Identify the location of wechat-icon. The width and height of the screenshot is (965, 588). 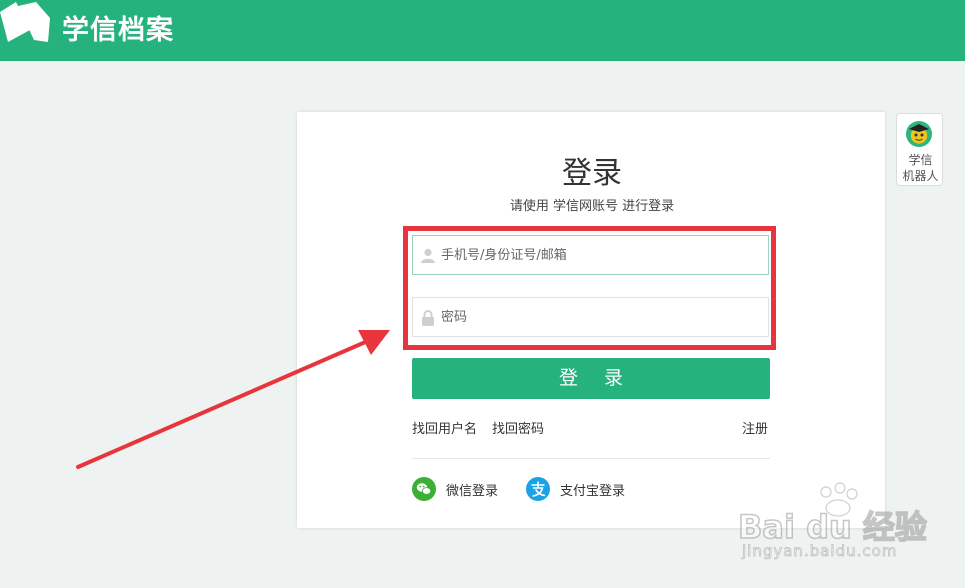
(424, 489).